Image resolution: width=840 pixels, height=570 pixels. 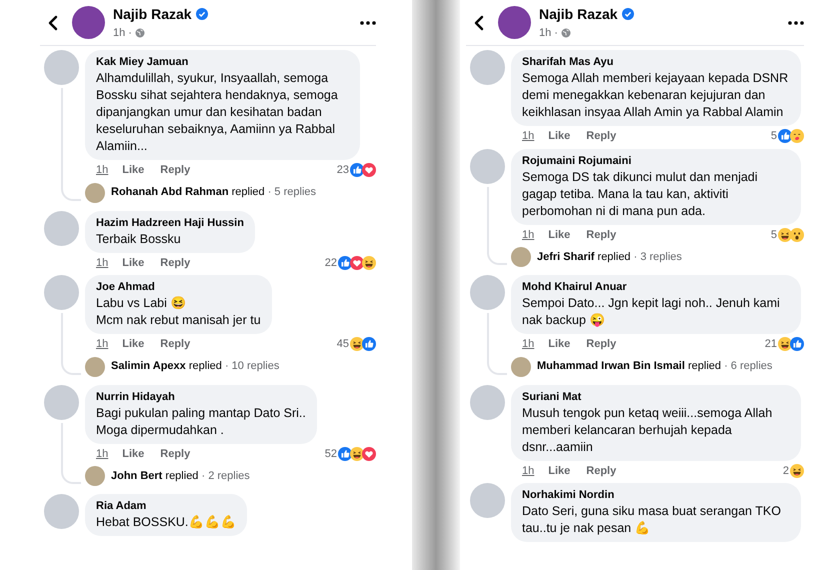 I want to click on comment-author: Nurrin Hidayah, so click(x=201, y=397).